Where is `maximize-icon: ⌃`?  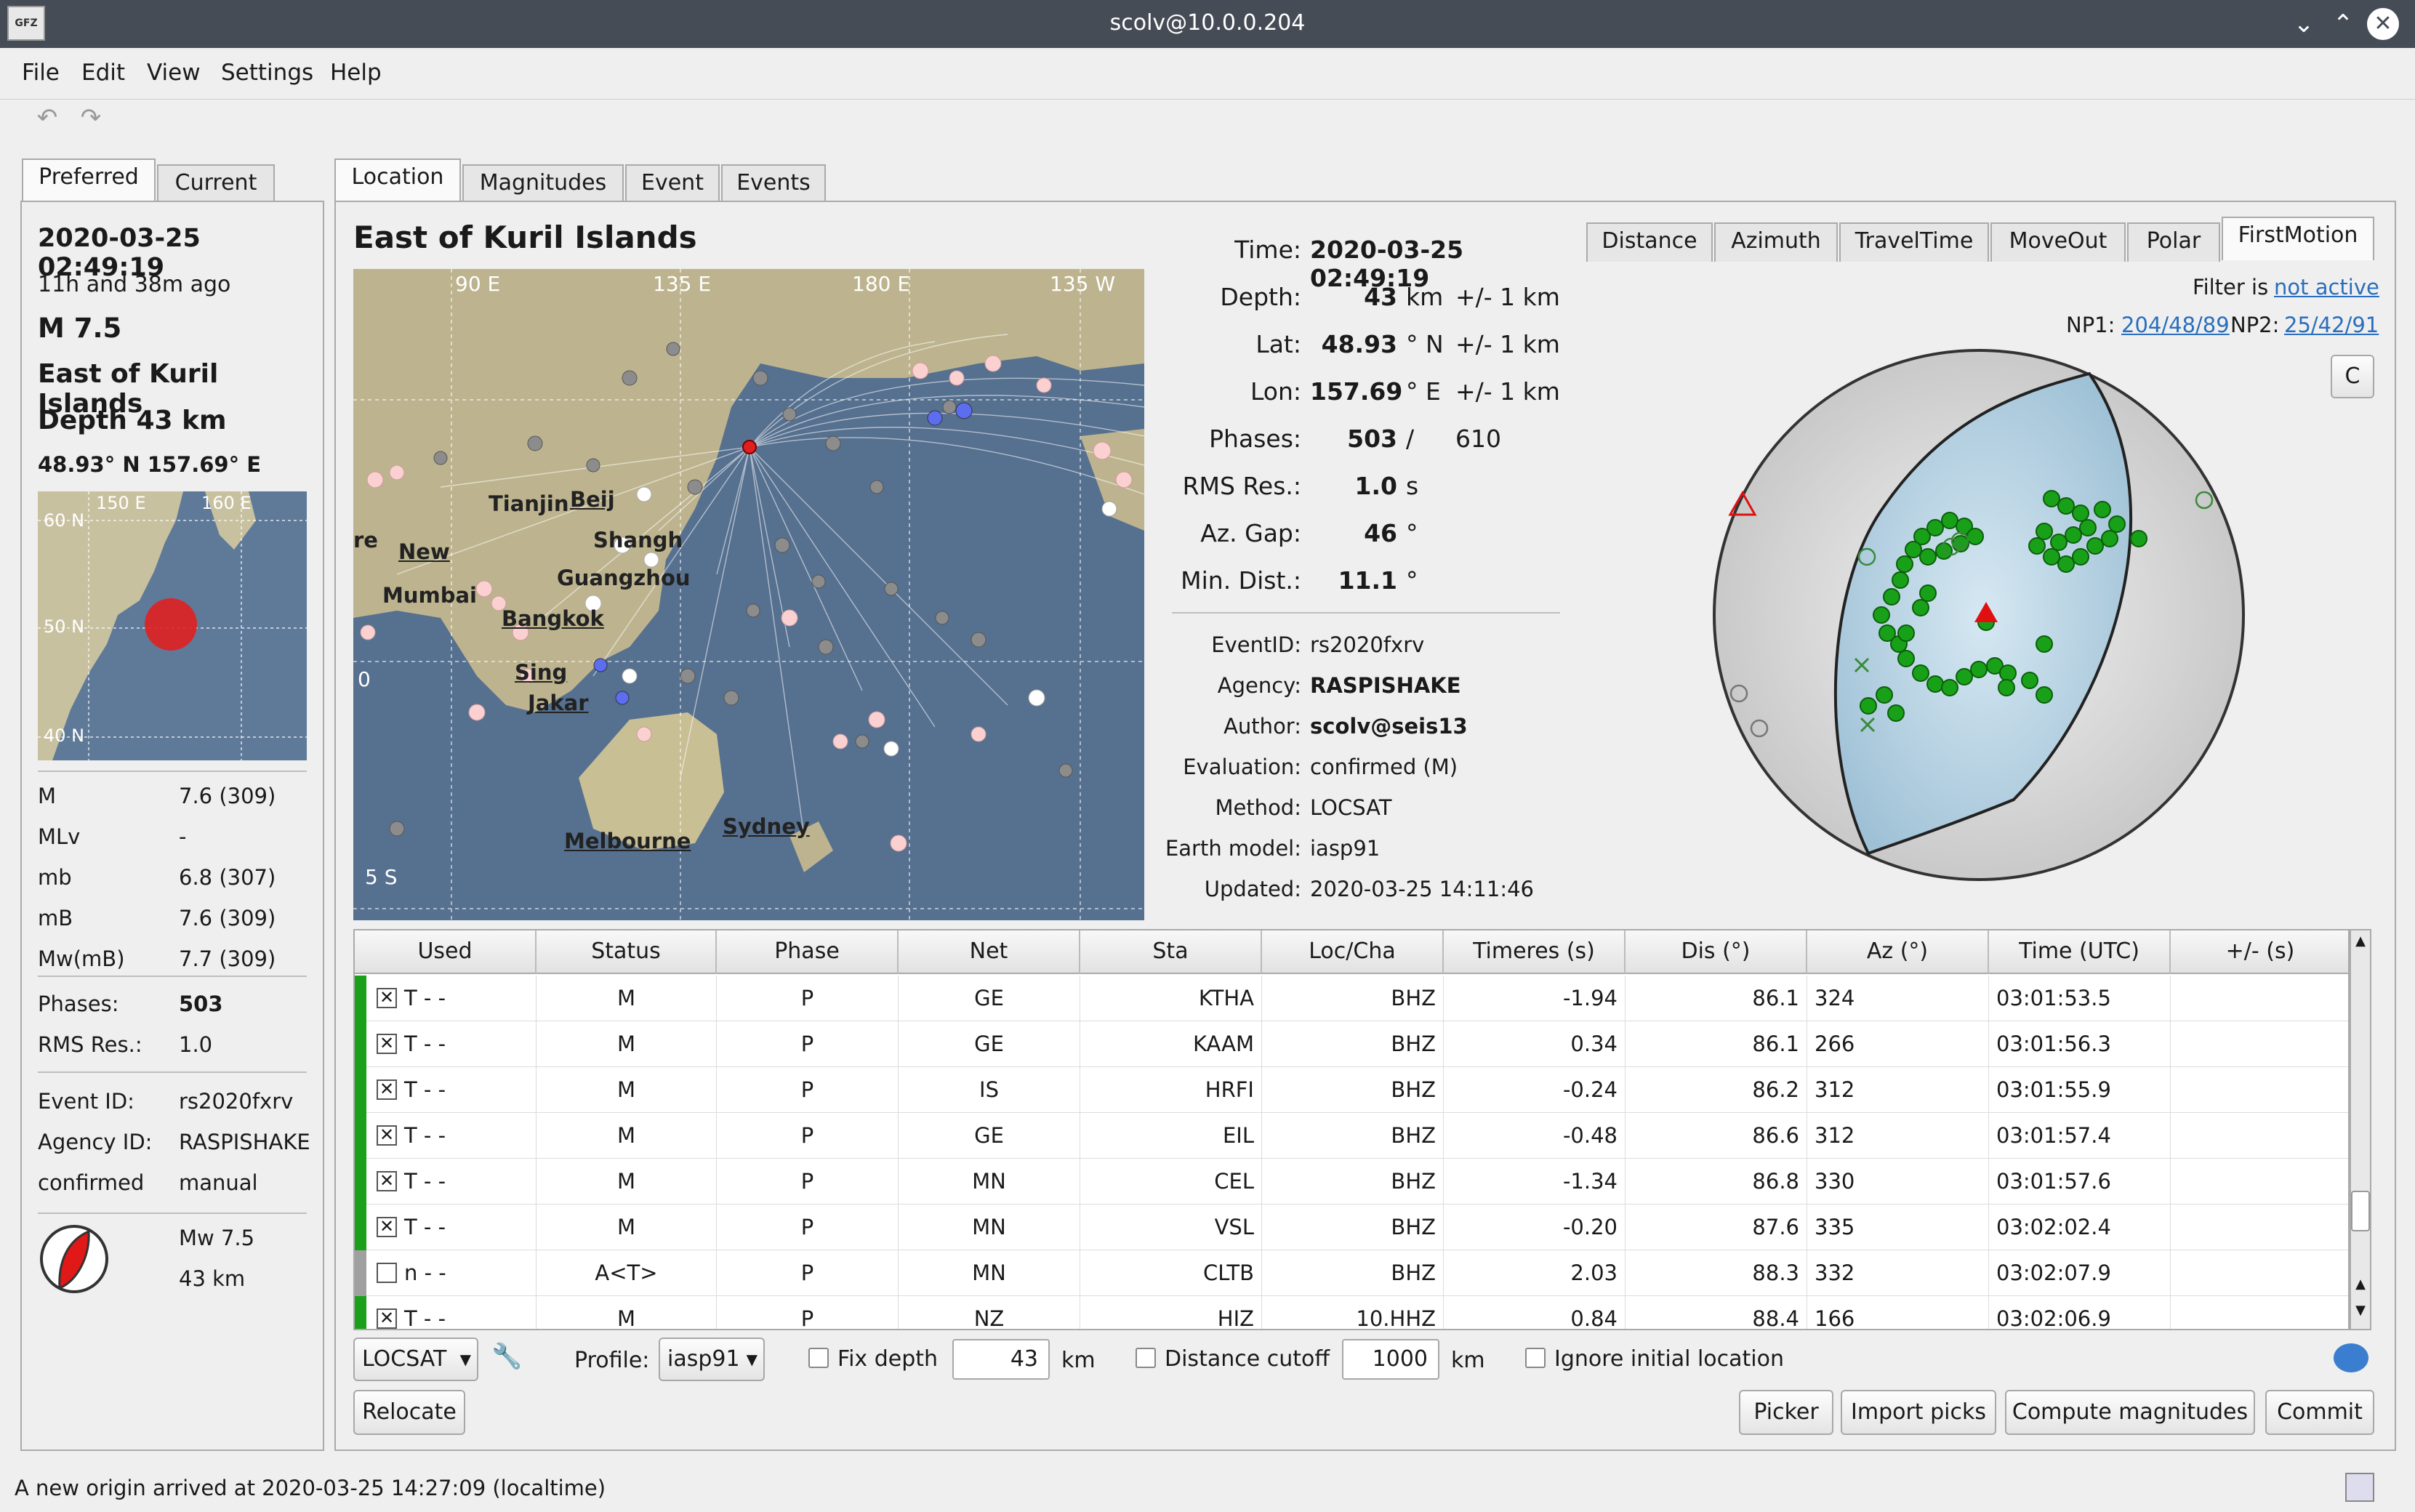
maximize-icon: ⌃ is located at coordinates (2343, 24).